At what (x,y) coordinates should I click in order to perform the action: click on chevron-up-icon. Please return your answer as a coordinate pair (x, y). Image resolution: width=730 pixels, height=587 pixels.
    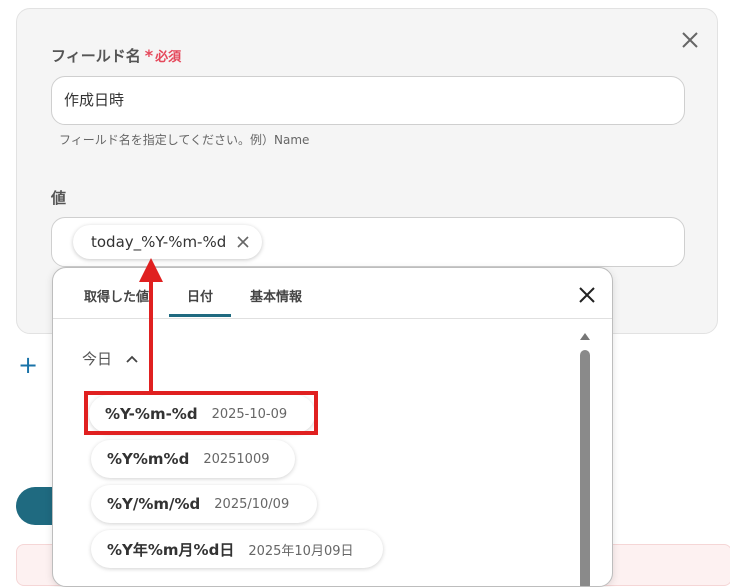
    Looking at the image, I should click on (132, 359).